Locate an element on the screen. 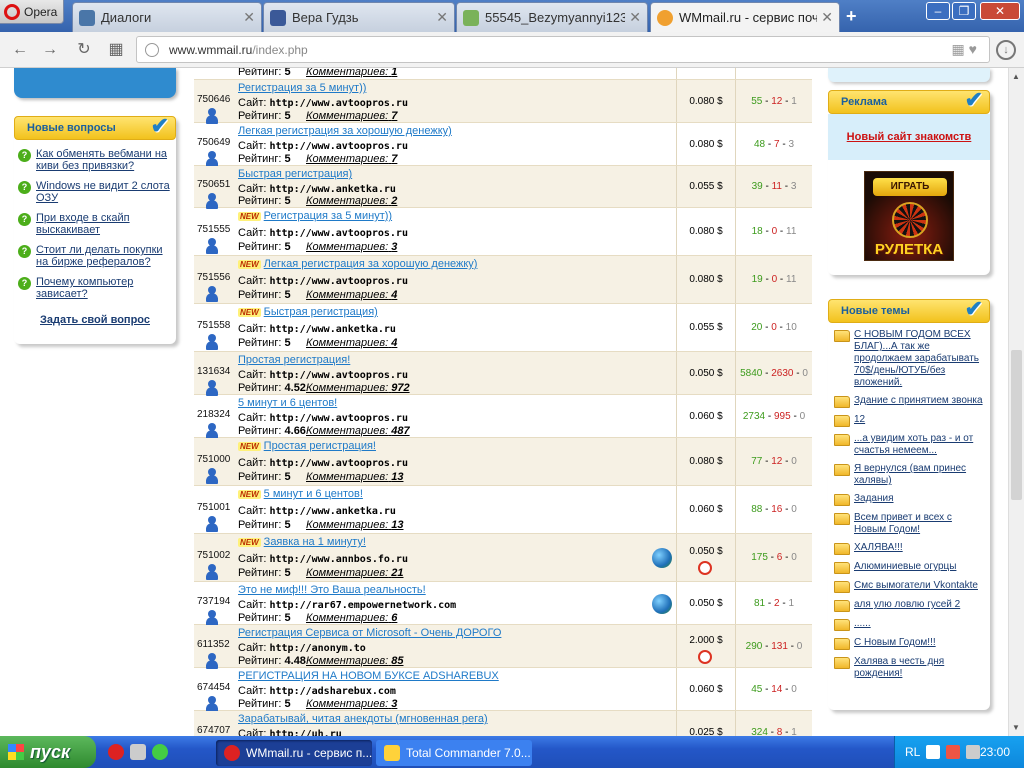 Image resolution: width=1024 pixels, height=768 pixels. tab-vera-gudz: Вера Гудзь ✕ is located at coordinates (359, 17).